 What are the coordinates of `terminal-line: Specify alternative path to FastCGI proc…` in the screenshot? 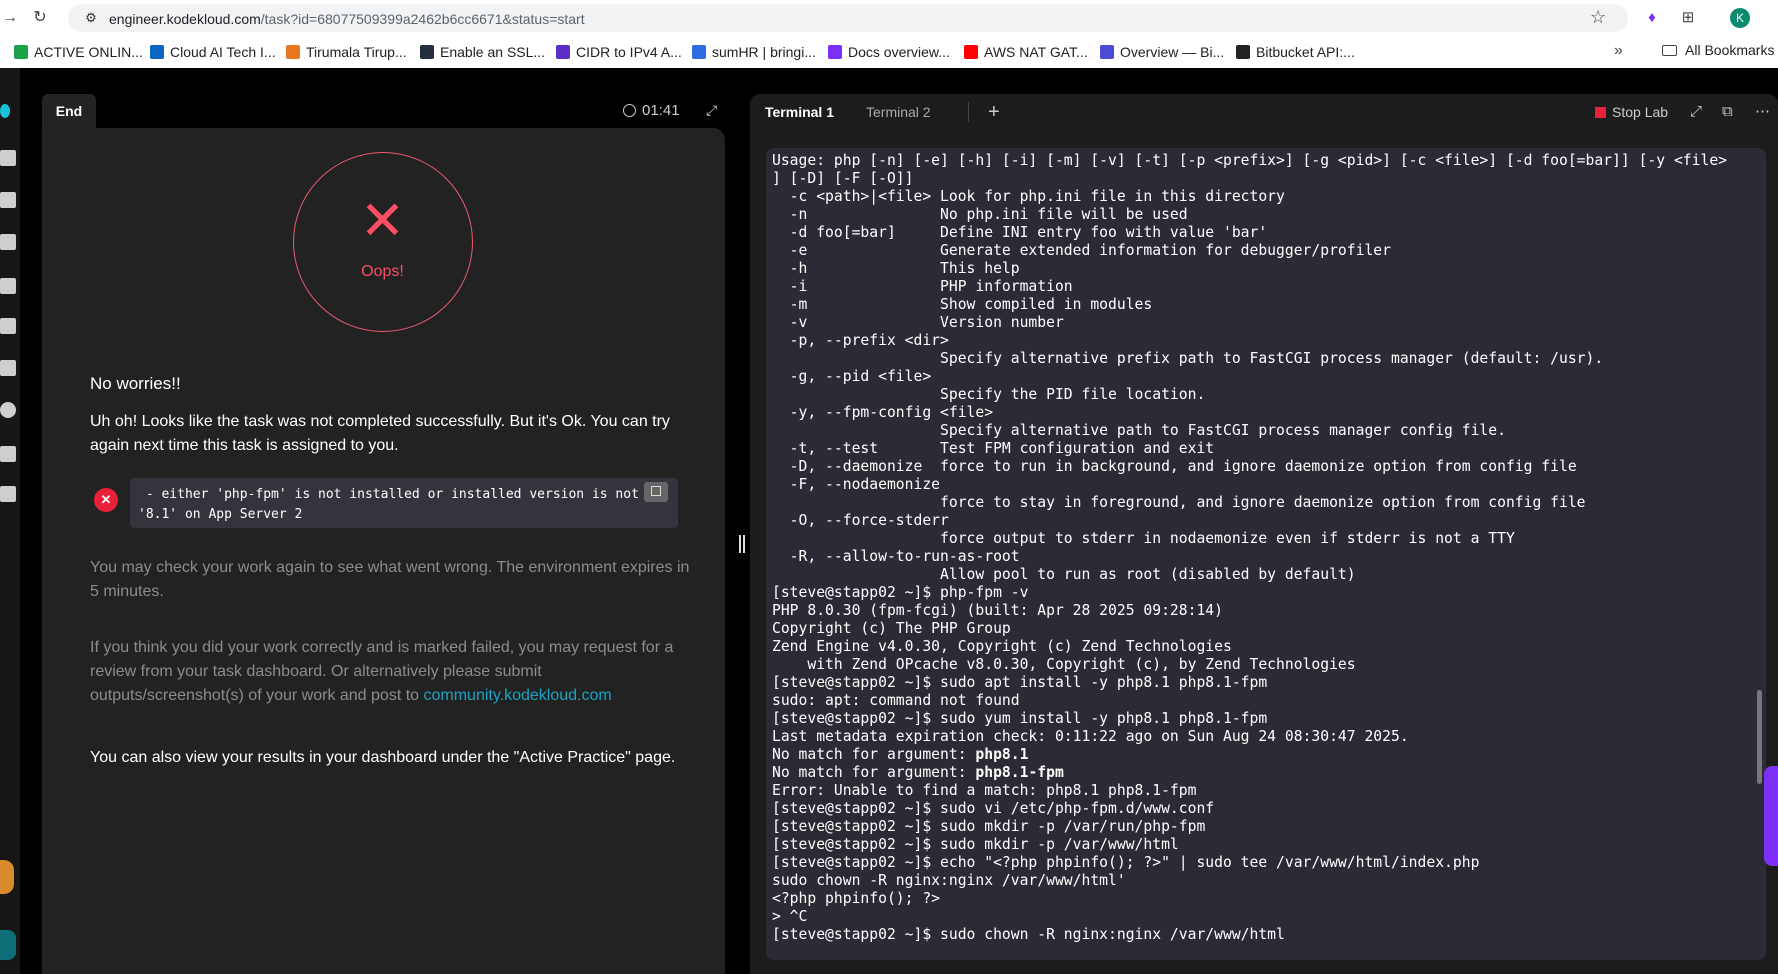 It's located at (1139, 430).